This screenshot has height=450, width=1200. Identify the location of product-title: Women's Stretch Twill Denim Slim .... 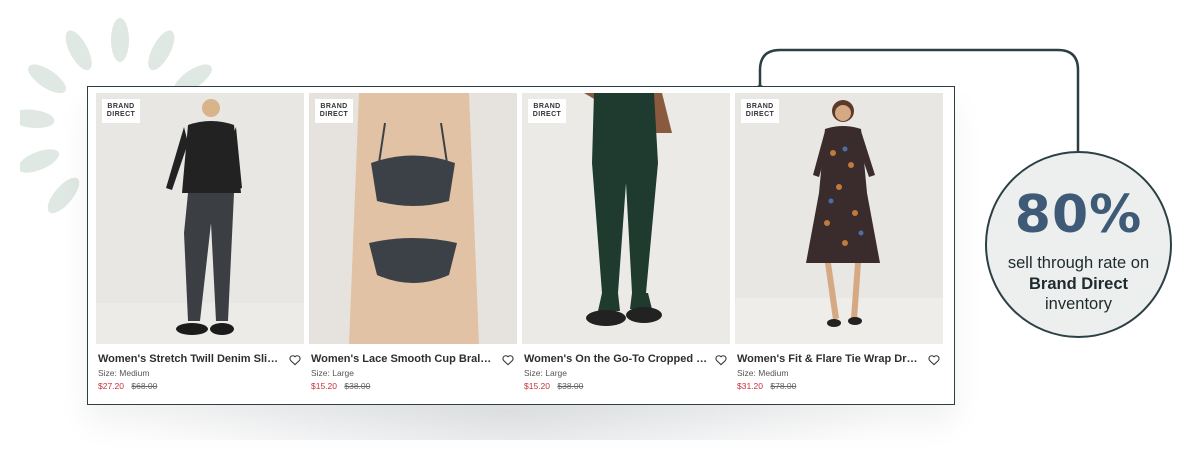
(191, 359).